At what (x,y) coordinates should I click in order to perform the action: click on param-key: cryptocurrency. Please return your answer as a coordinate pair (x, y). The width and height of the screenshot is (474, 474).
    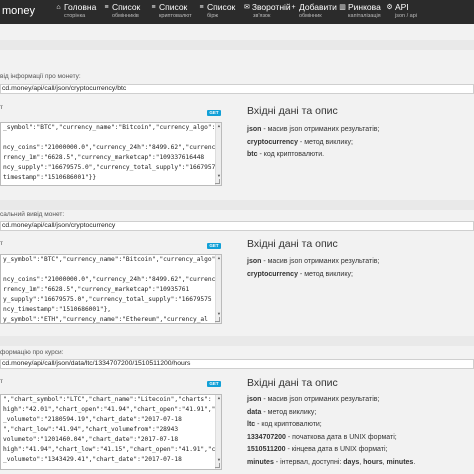
    Looking at the image, I should click on (272, 142).